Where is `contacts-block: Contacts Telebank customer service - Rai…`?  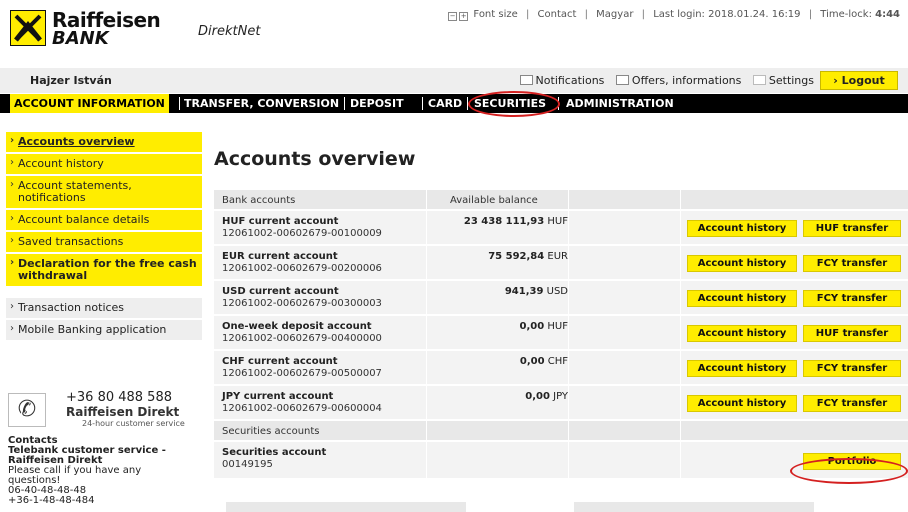
contacts-block: Contacts Telebank customer service - Rai… is located at coordinates (103, 471).